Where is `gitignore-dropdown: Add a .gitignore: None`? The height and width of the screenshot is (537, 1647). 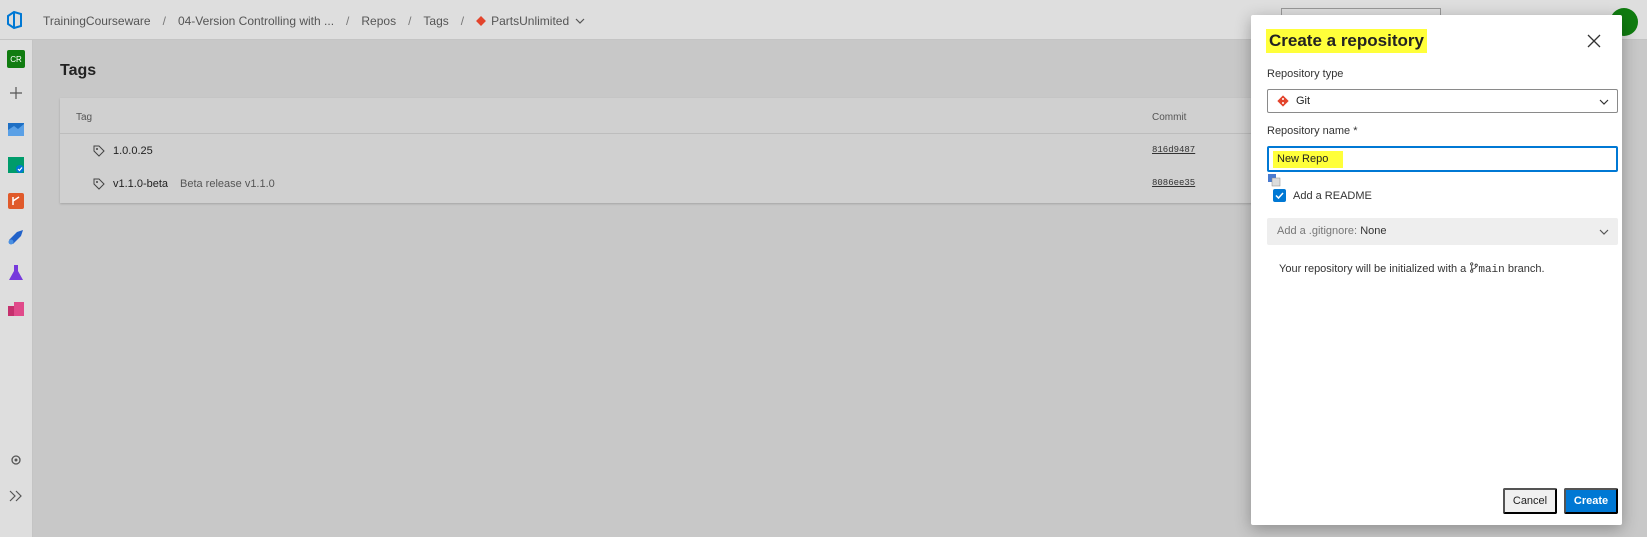 gitignore-dropdown: Add a .gitignore: None is located at coordinates (1442, 231).